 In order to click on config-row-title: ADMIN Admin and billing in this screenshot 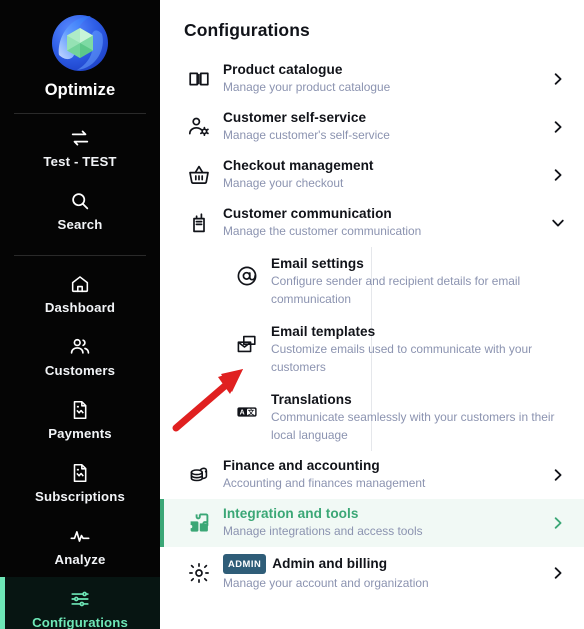, I will do `click(383, 564)`.